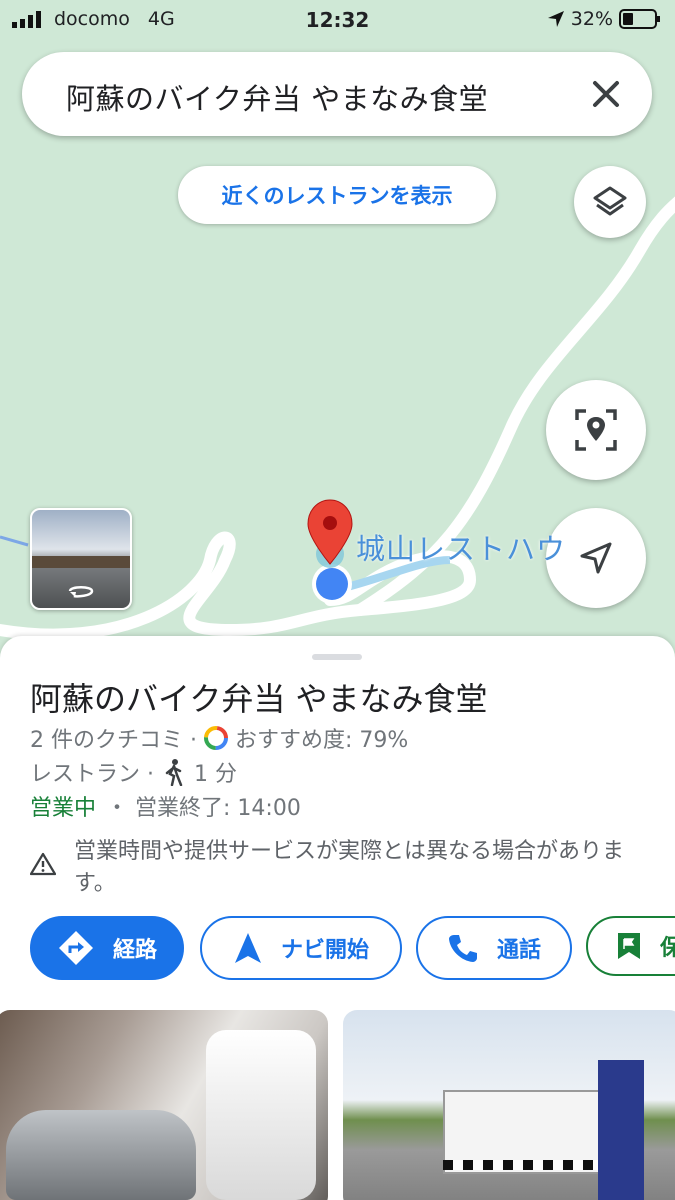  Describe the element at coordinates (337, 657) in the screenshot. I see `drag-handle` at that location.